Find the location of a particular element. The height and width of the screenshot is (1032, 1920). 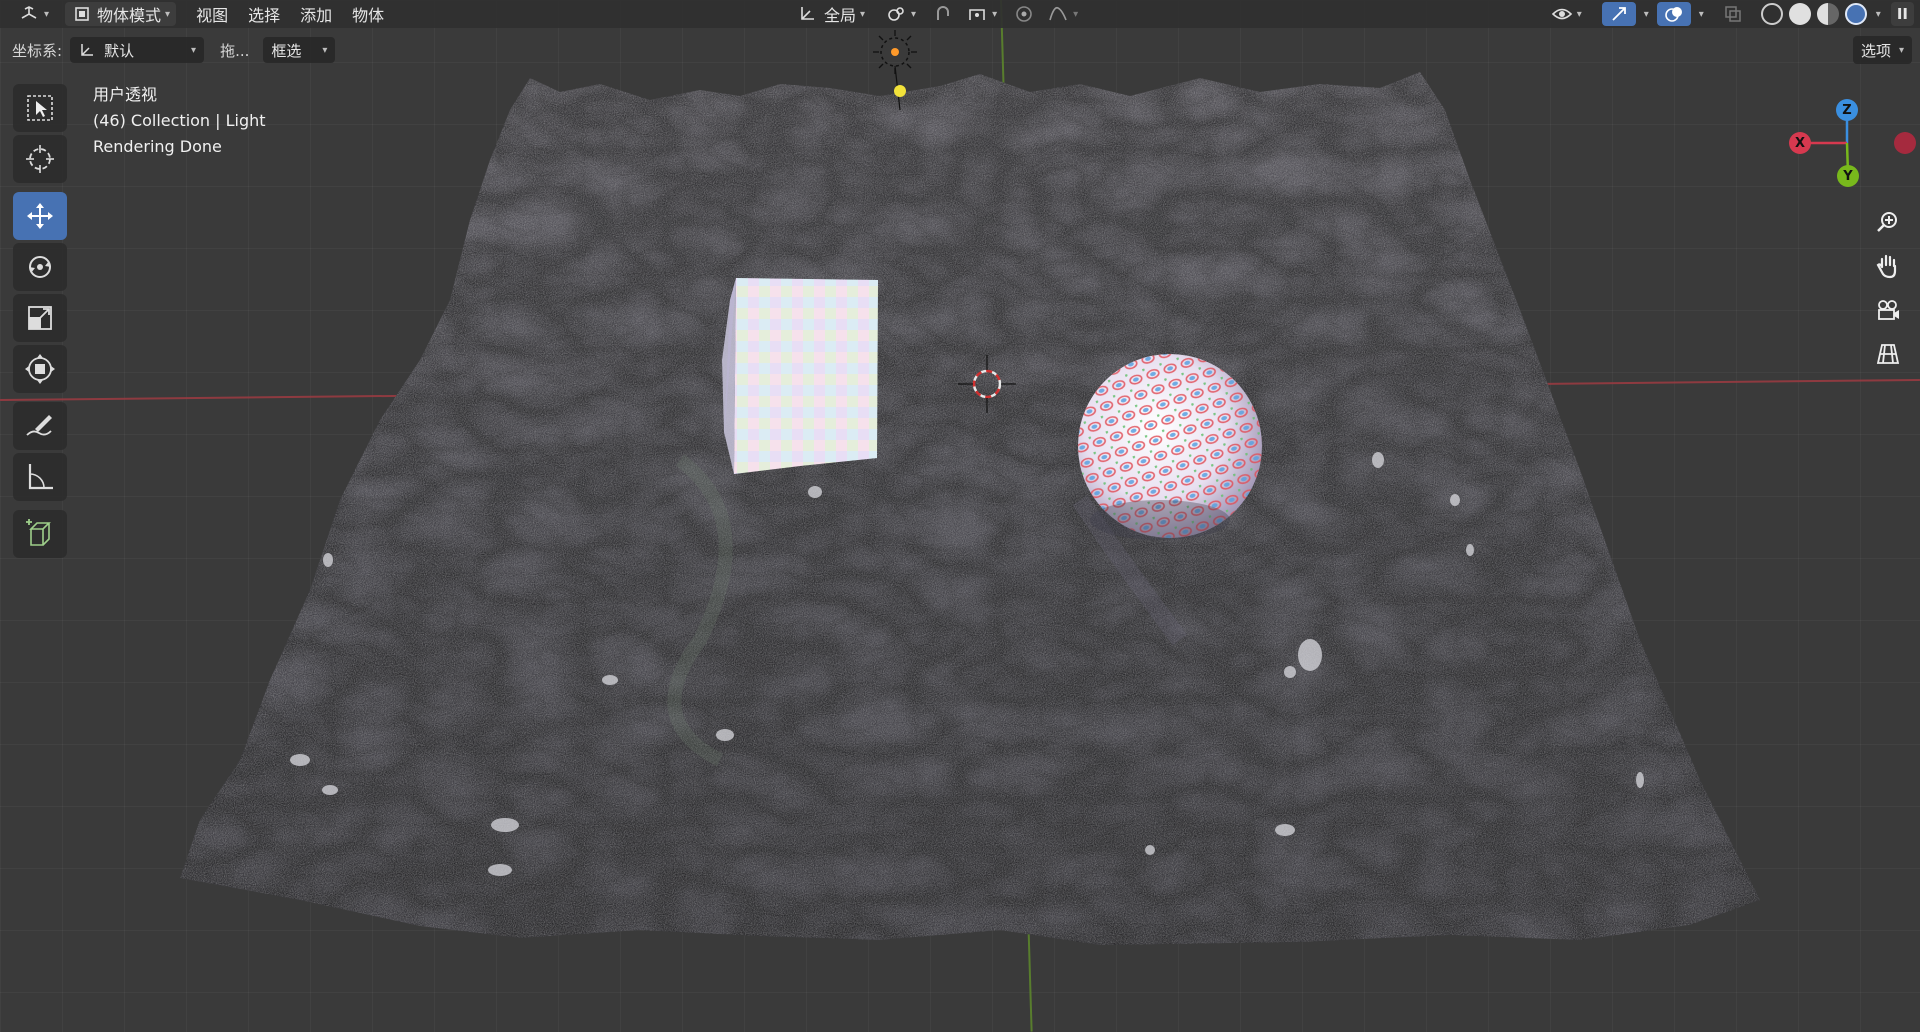

scale-icon is located at coordinates (40, 318).